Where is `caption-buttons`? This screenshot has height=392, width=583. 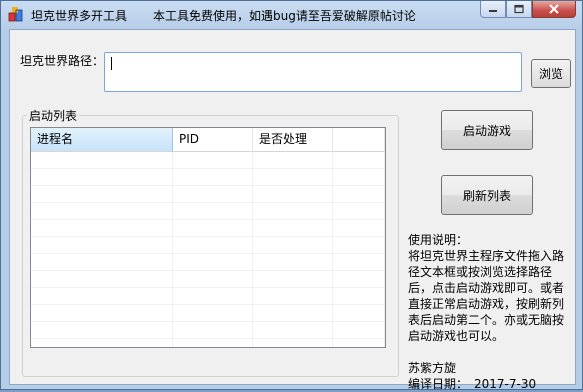 caption-buttons is located at coordinates (528, 10).